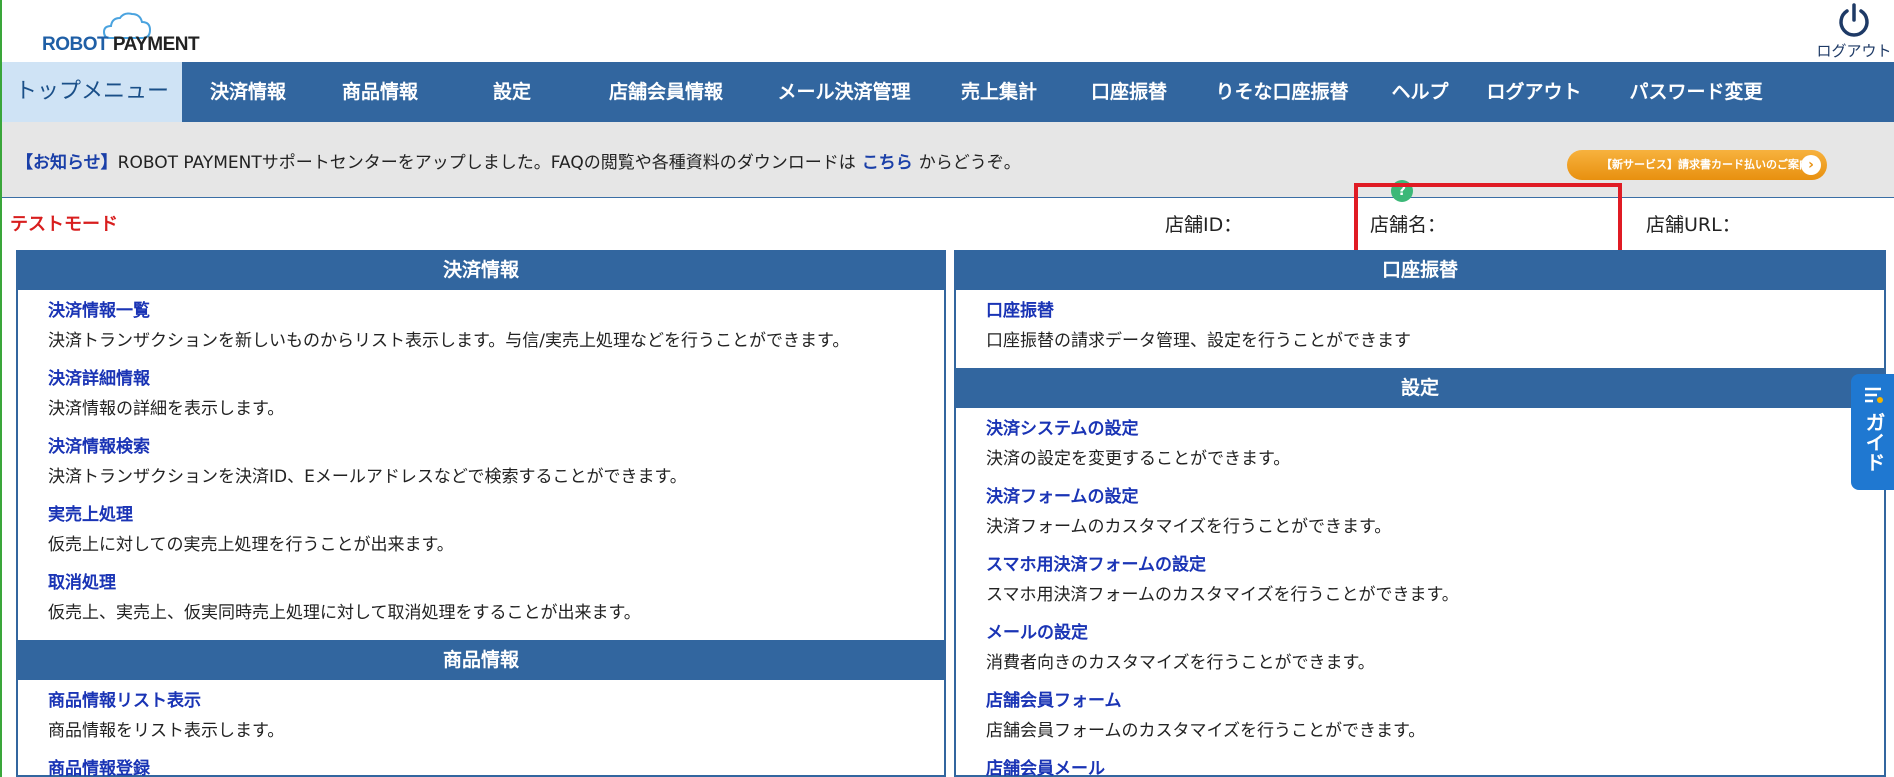 Image resolution: width=1894 pixels, height=777 pixels. I want to click on header: ROBOT PAYMENT ログアウト, so click(948, 31).